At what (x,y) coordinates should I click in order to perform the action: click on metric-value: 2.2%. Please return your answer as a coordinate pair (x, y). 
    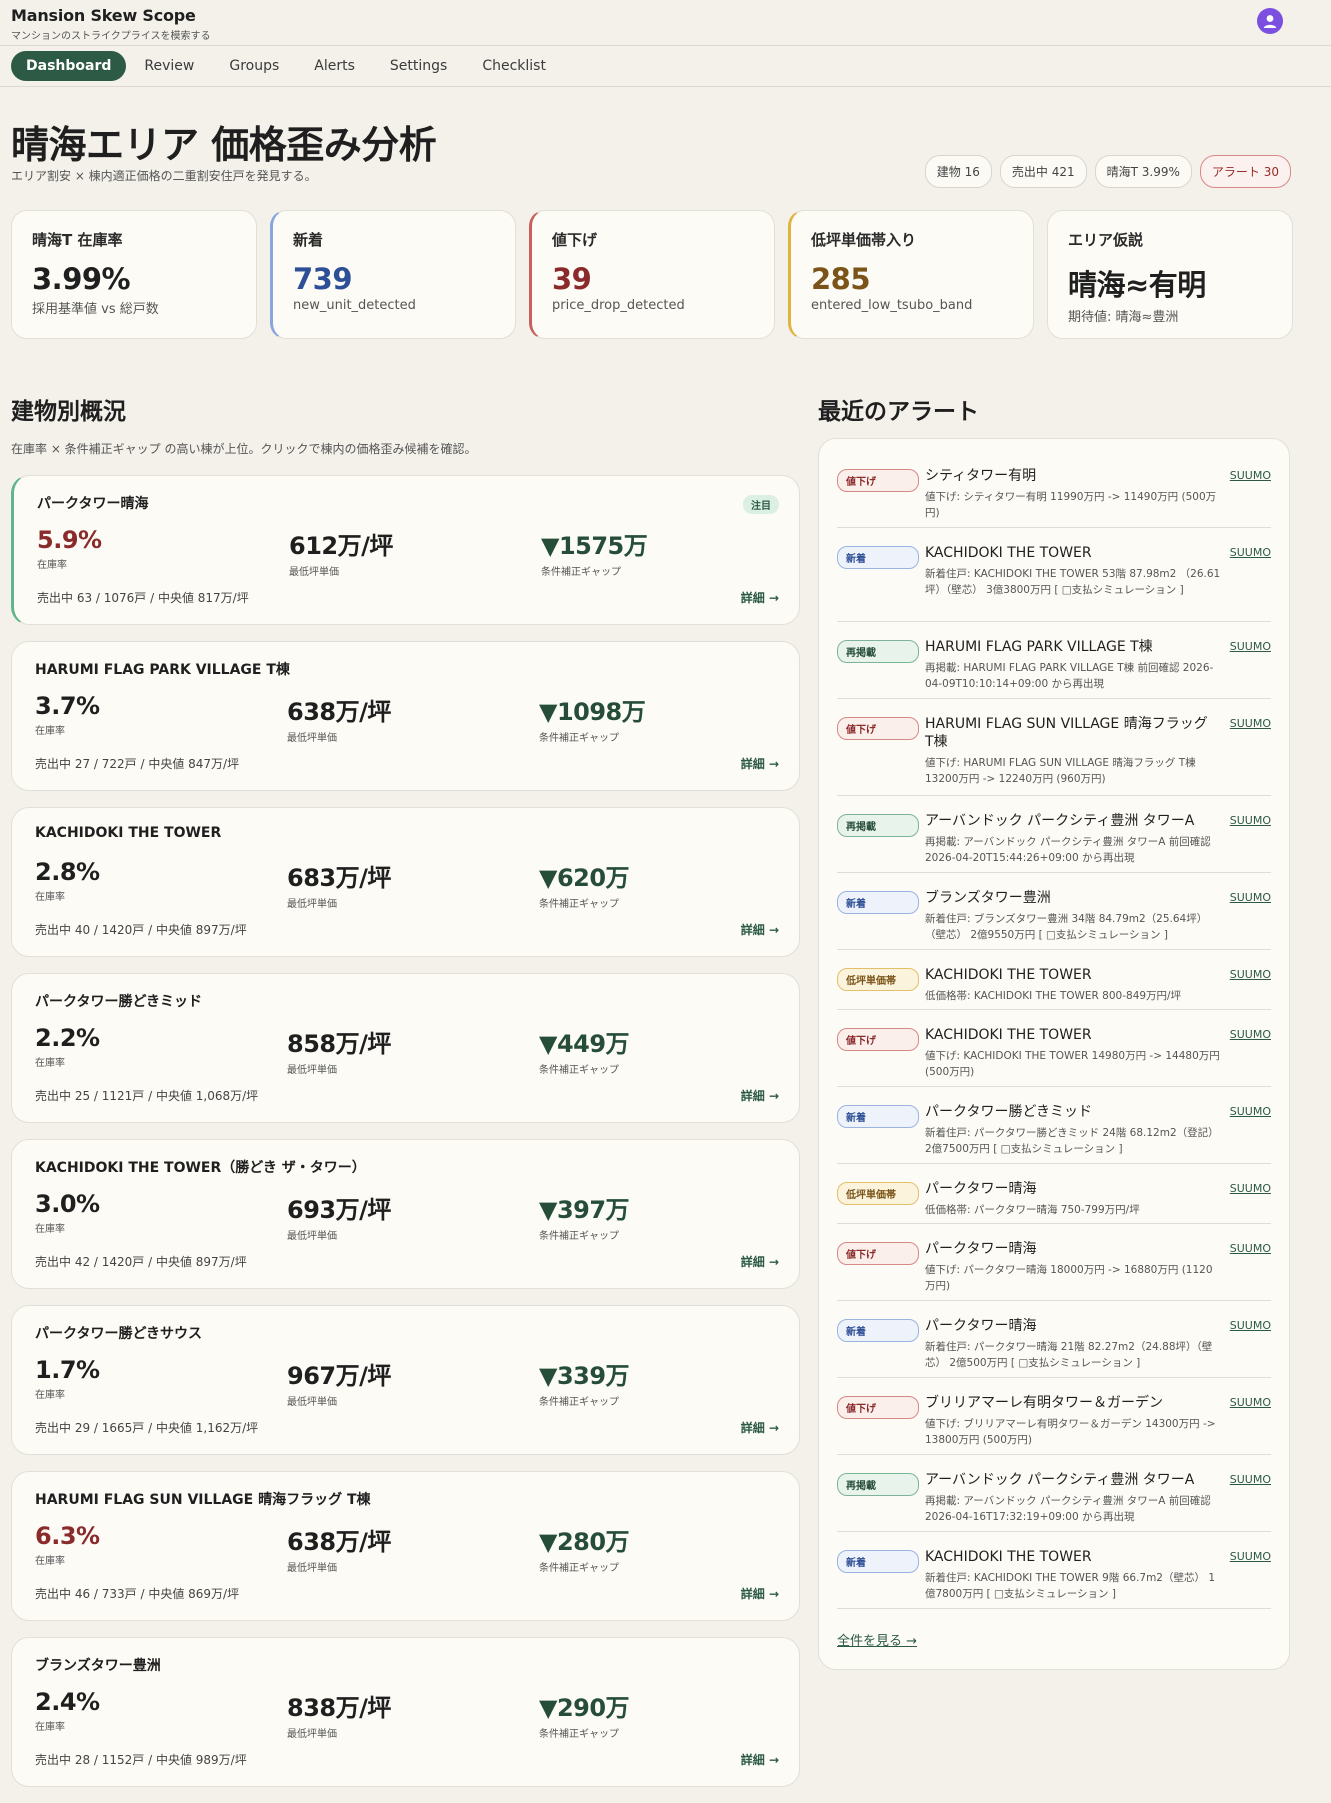
    Looking at the image, I should click on (67, 1038).